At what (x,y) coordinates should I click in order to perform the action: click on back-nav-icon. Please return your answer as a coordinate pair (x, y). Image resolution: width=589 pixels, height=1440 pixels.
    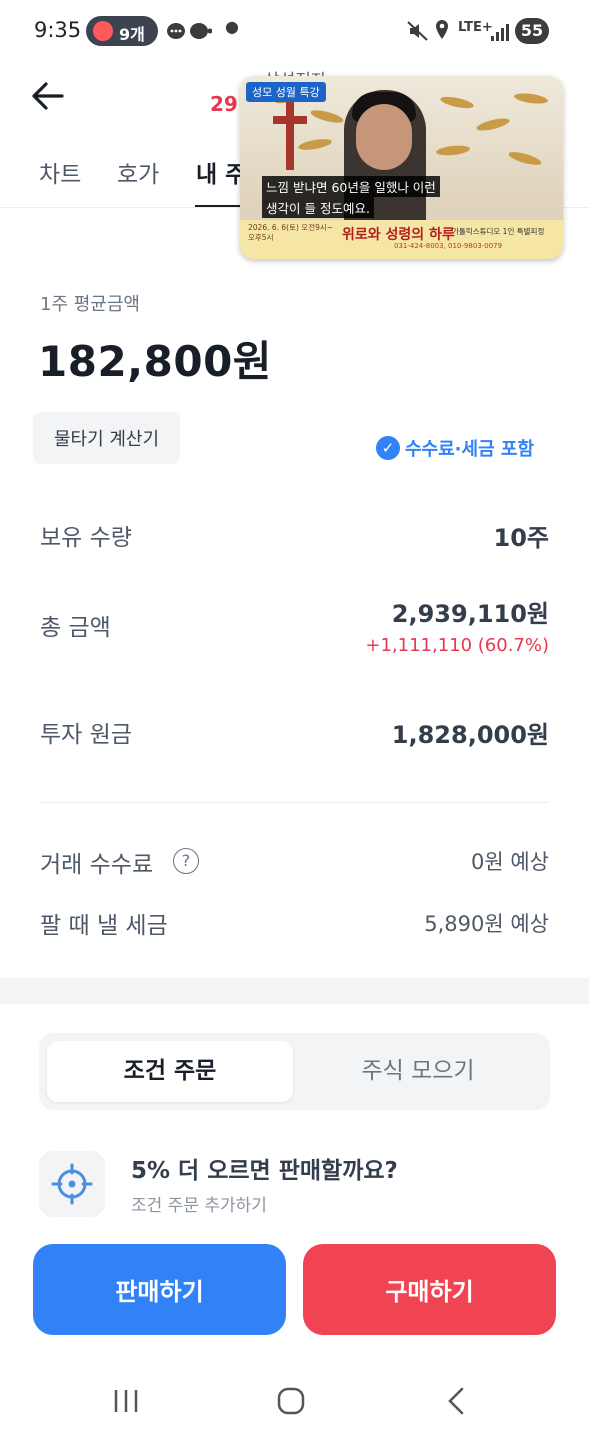
    Looking at the image, I should click on (456, 1401).